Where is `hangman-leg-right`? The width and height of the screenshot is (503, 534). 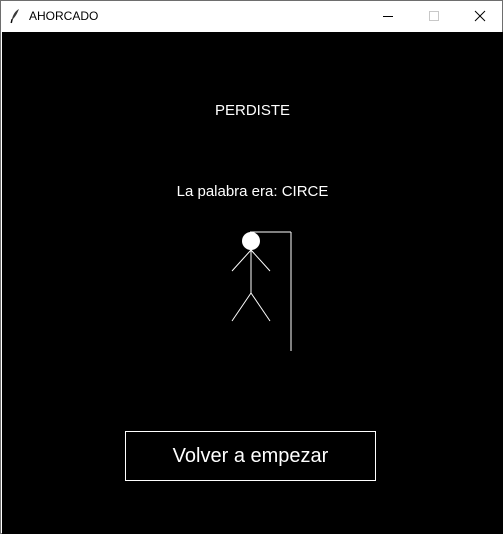
hangman-leg-right is located at coordinates (260, 307).